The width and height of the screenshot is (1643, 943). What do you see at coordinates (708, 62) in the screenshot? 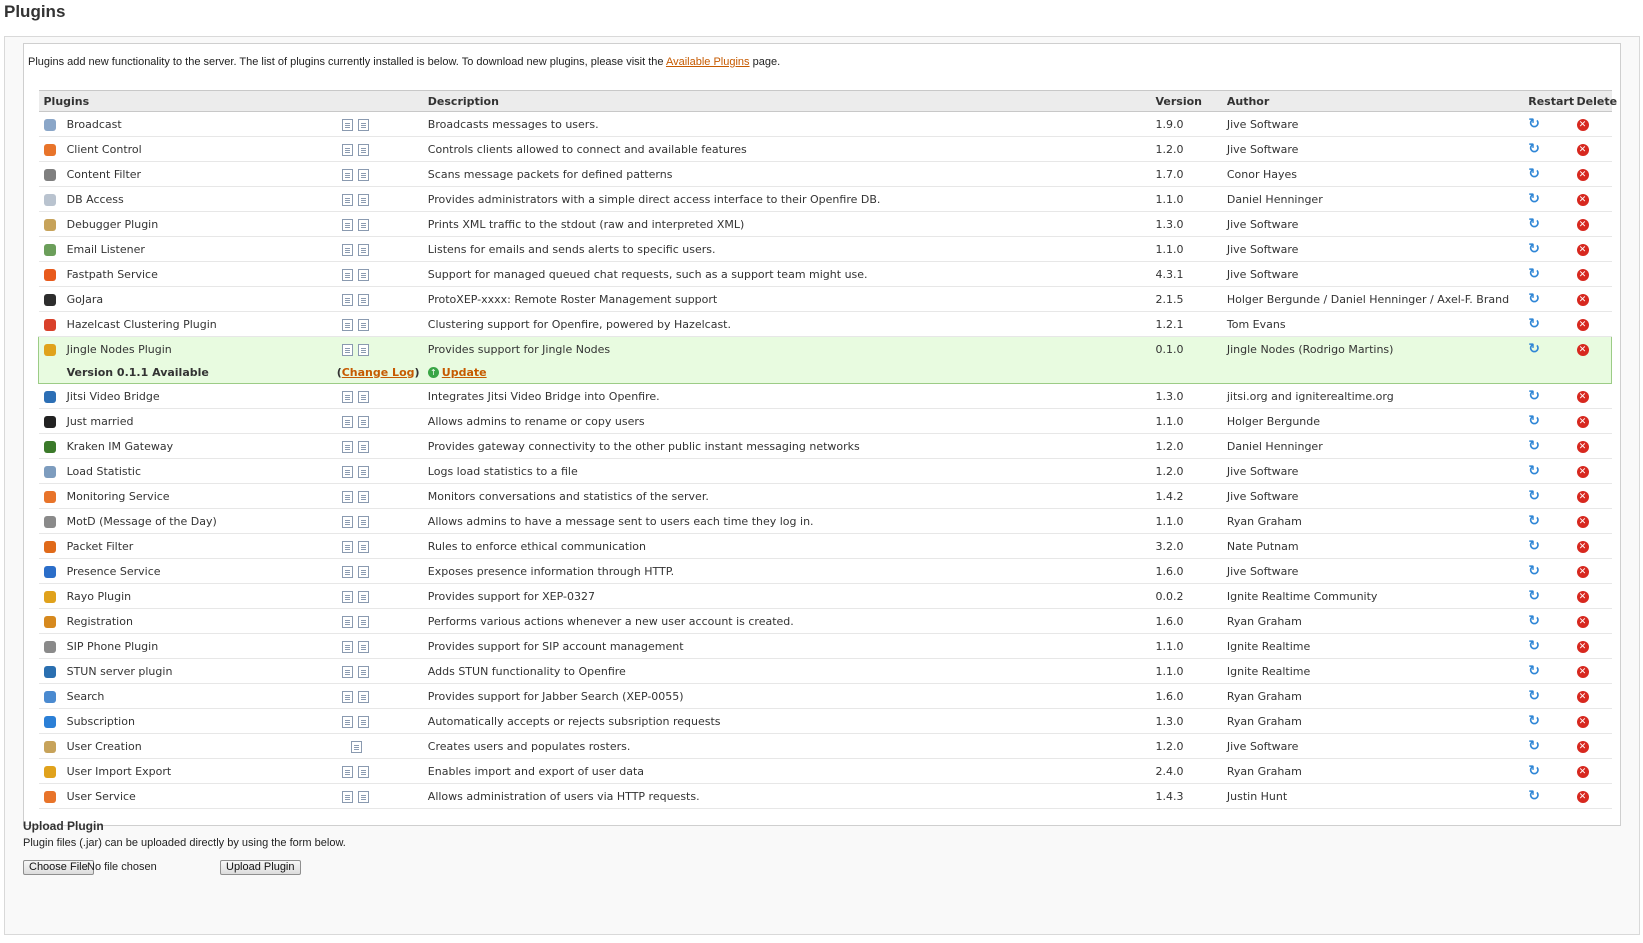
I see `available-plugins-link: Available Plugins` at bounding box center [708, 62].